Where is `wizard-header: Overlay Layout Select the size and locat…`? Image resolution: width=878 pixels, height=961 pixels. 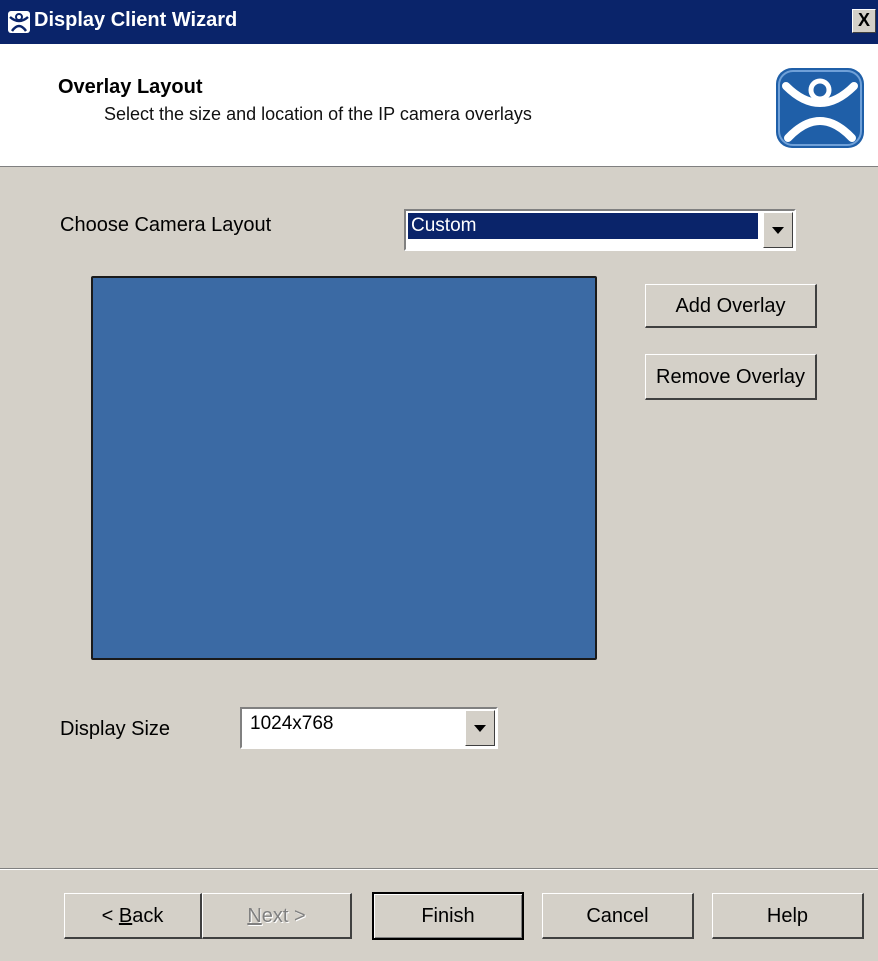
wizard-header: Overlay Layout Select the size and locat… is located at coordinates (439, 105).